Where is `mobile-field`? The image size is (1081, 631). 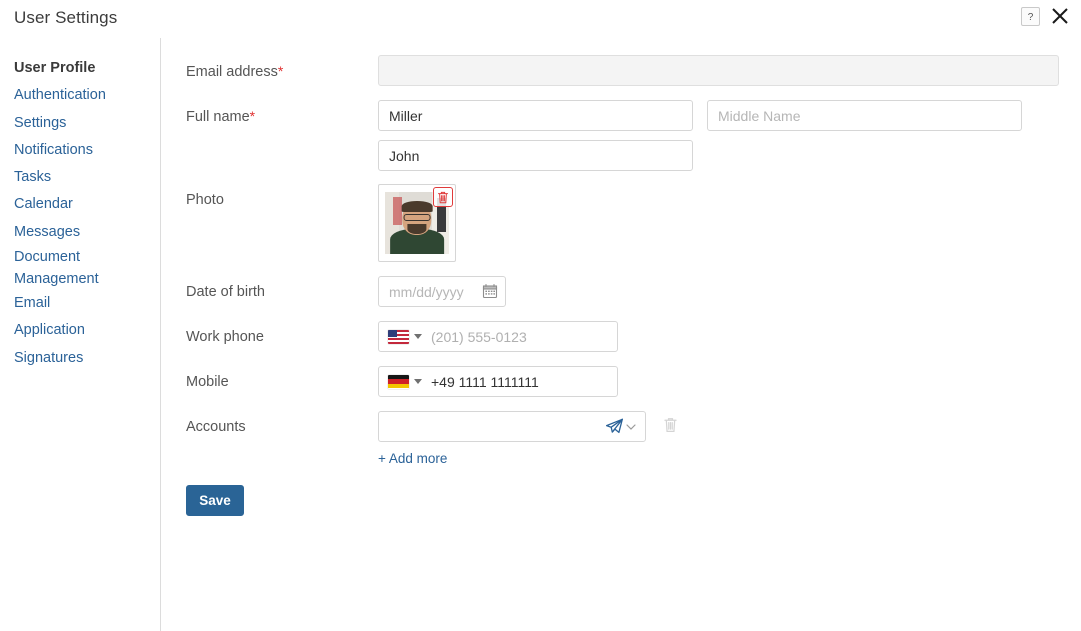
mobile-field is located at coordinates (499, 381).